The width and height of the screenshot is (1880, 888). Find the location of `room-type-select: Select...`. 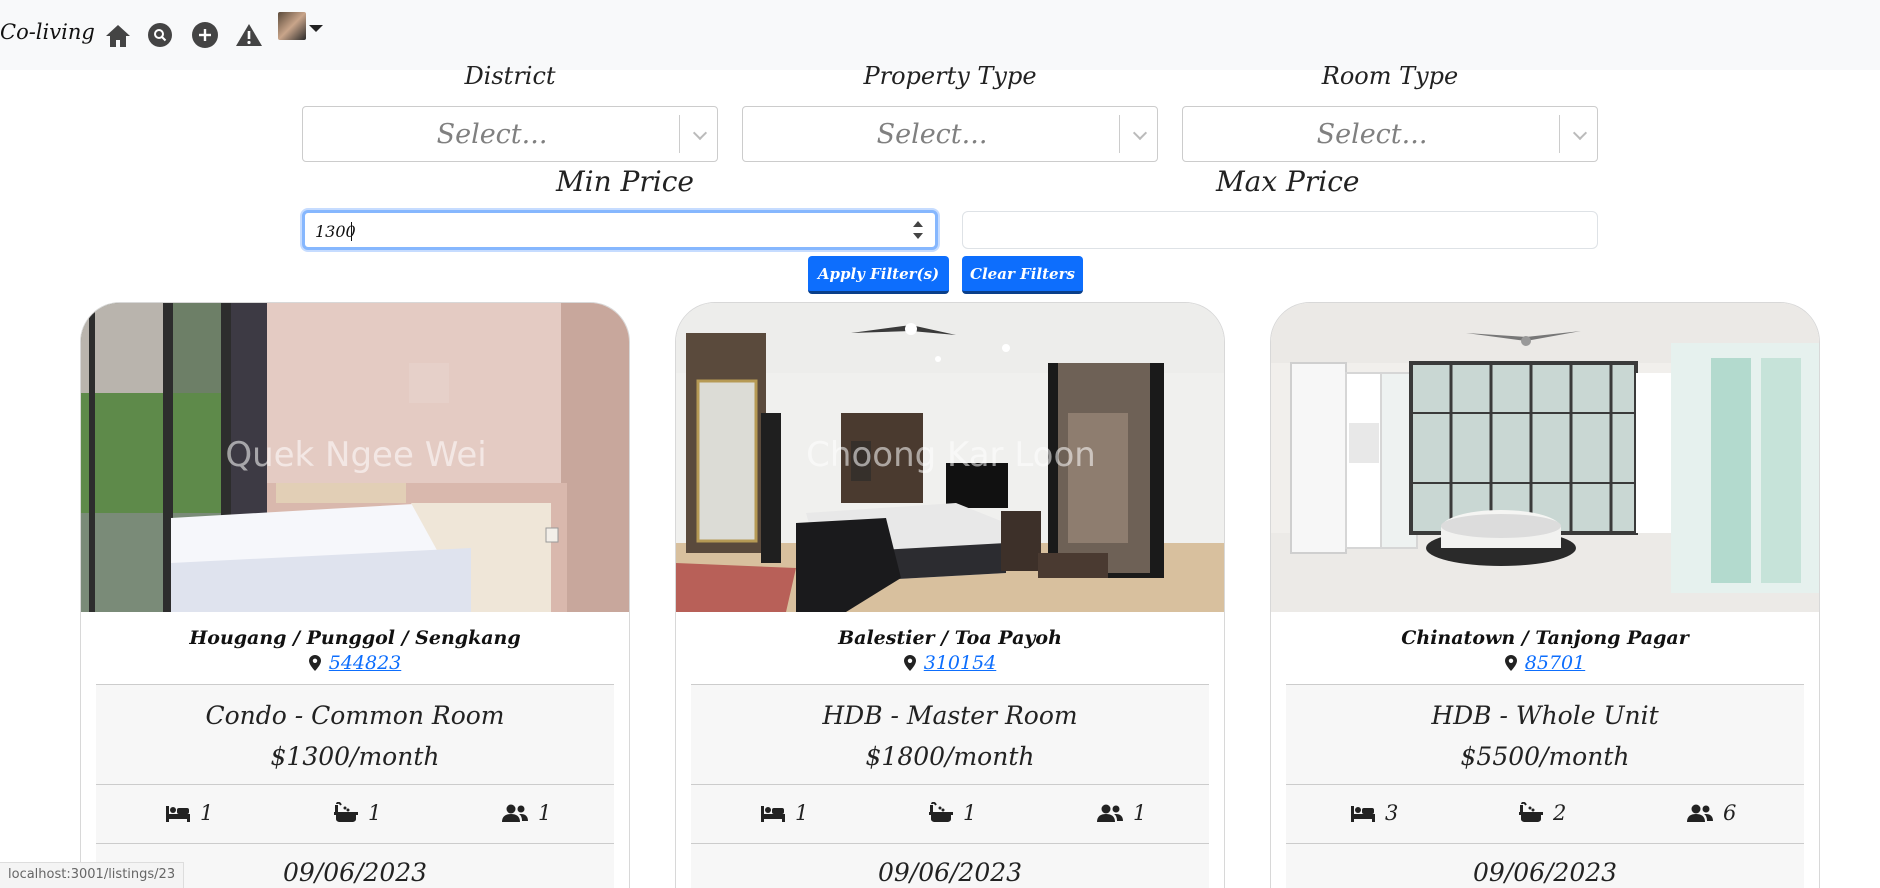

room-type-select: Select... is located at coordinates (1390, 134).